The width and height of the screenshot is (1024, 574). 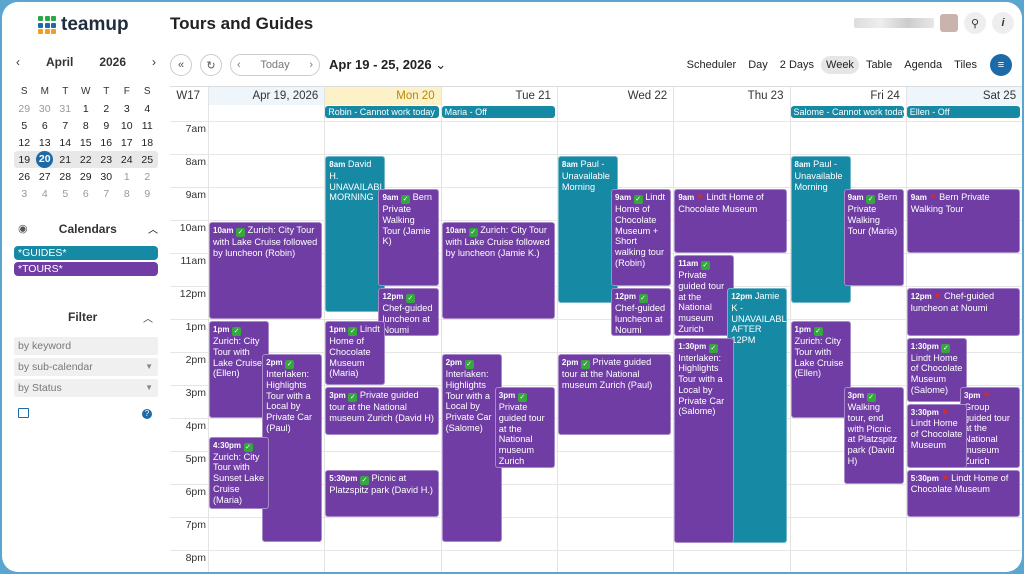 What do you see at coordinates (840, 65) in the screenshot?
I see `view-week: Week` at bounding box center [840, 65].